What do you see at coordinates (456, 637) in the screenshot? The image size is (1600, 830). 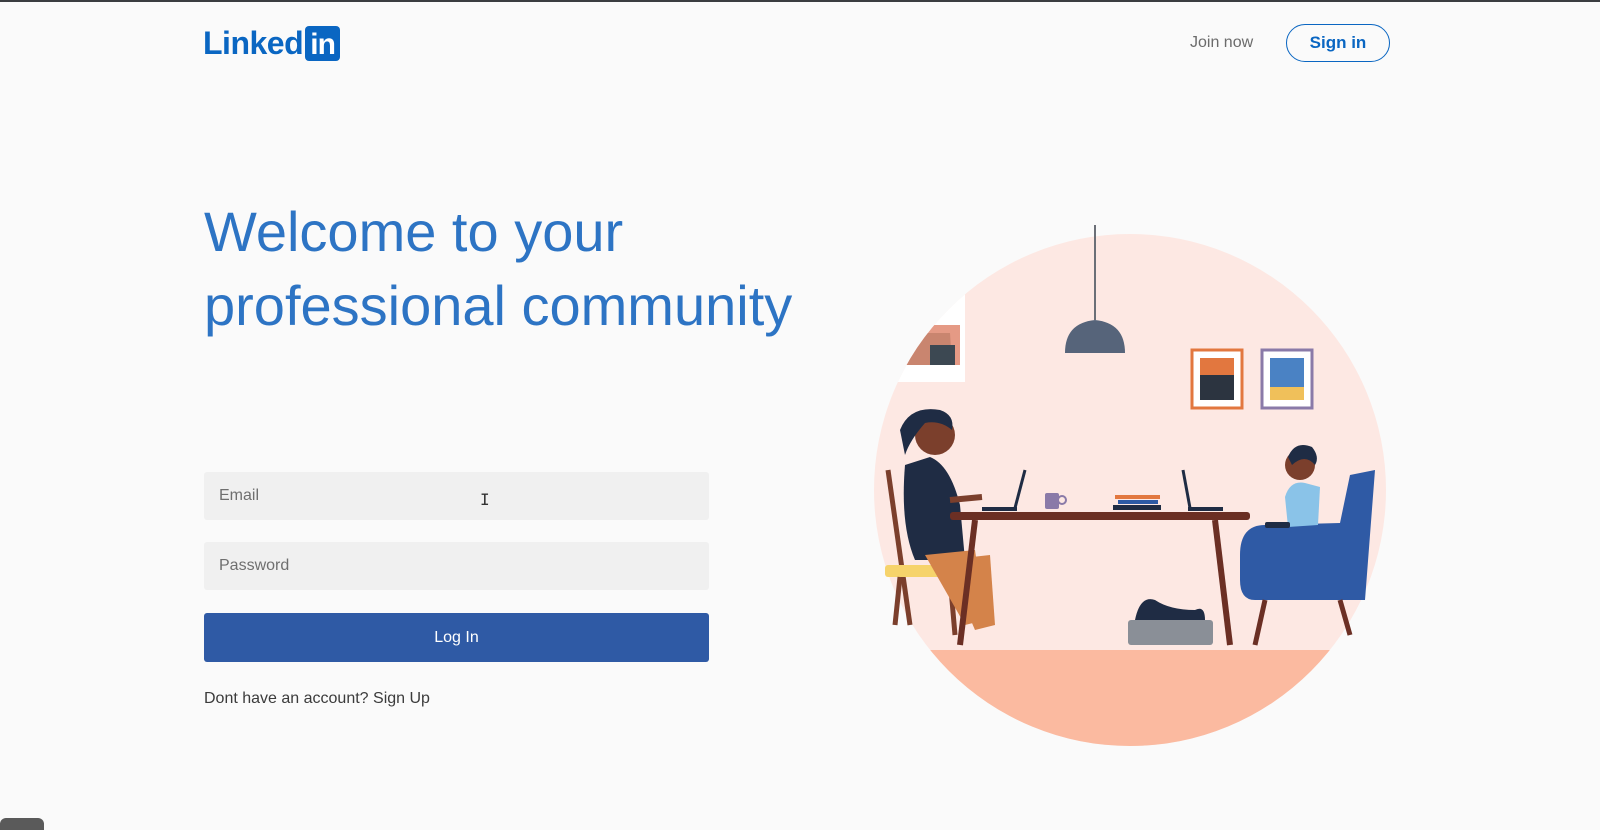 I see `log-in-button: Log In` at bounding box center [456, 637].